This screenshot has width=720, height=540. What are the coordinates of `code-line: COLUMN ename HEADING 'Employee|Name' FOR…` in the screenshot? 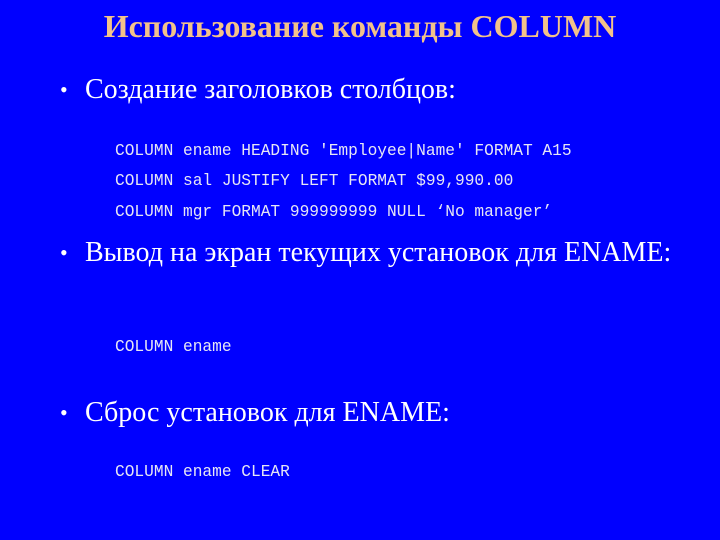 It's located at (343, 151).